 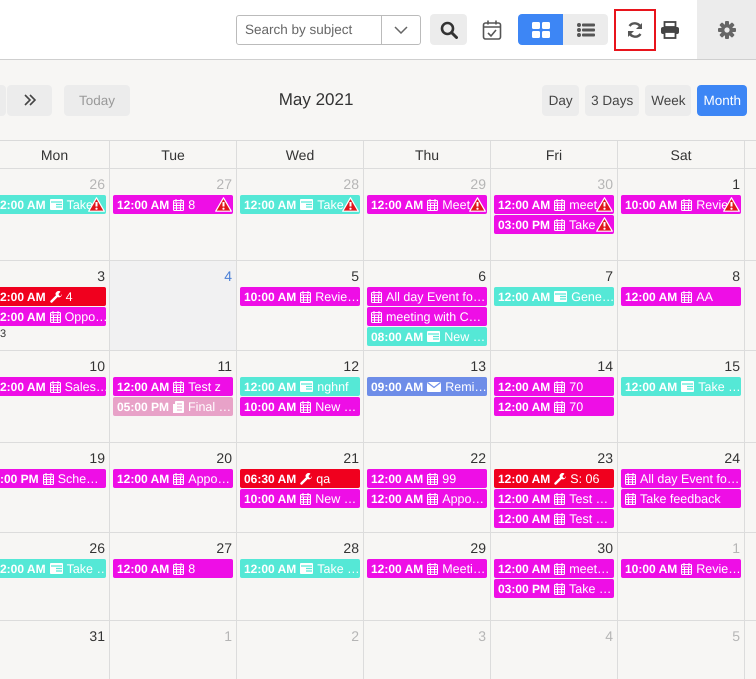 I want to click on chevron-down-icon, so click(x=401, y=30).